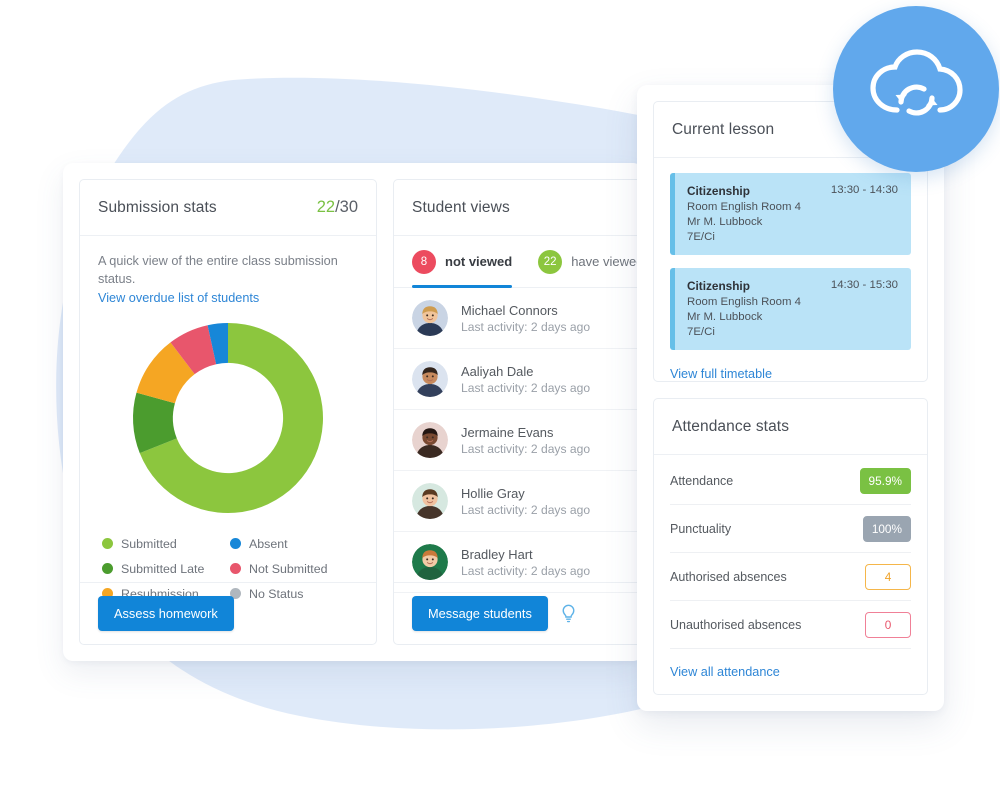 The height and width of the screenshot is (789, 1000). I want to click on student-info: Jermaine Evans Last activity: 2 days ago, so click(525, 440).